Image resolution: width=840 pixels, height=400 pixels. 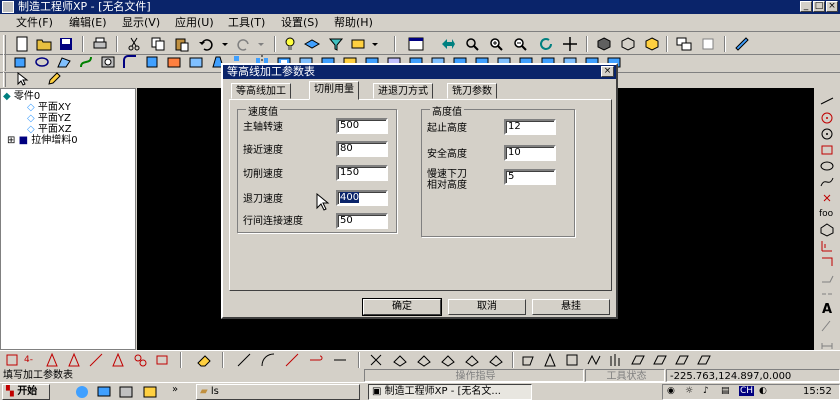 I want to click on solid-icon, so click(x=652, y=44).